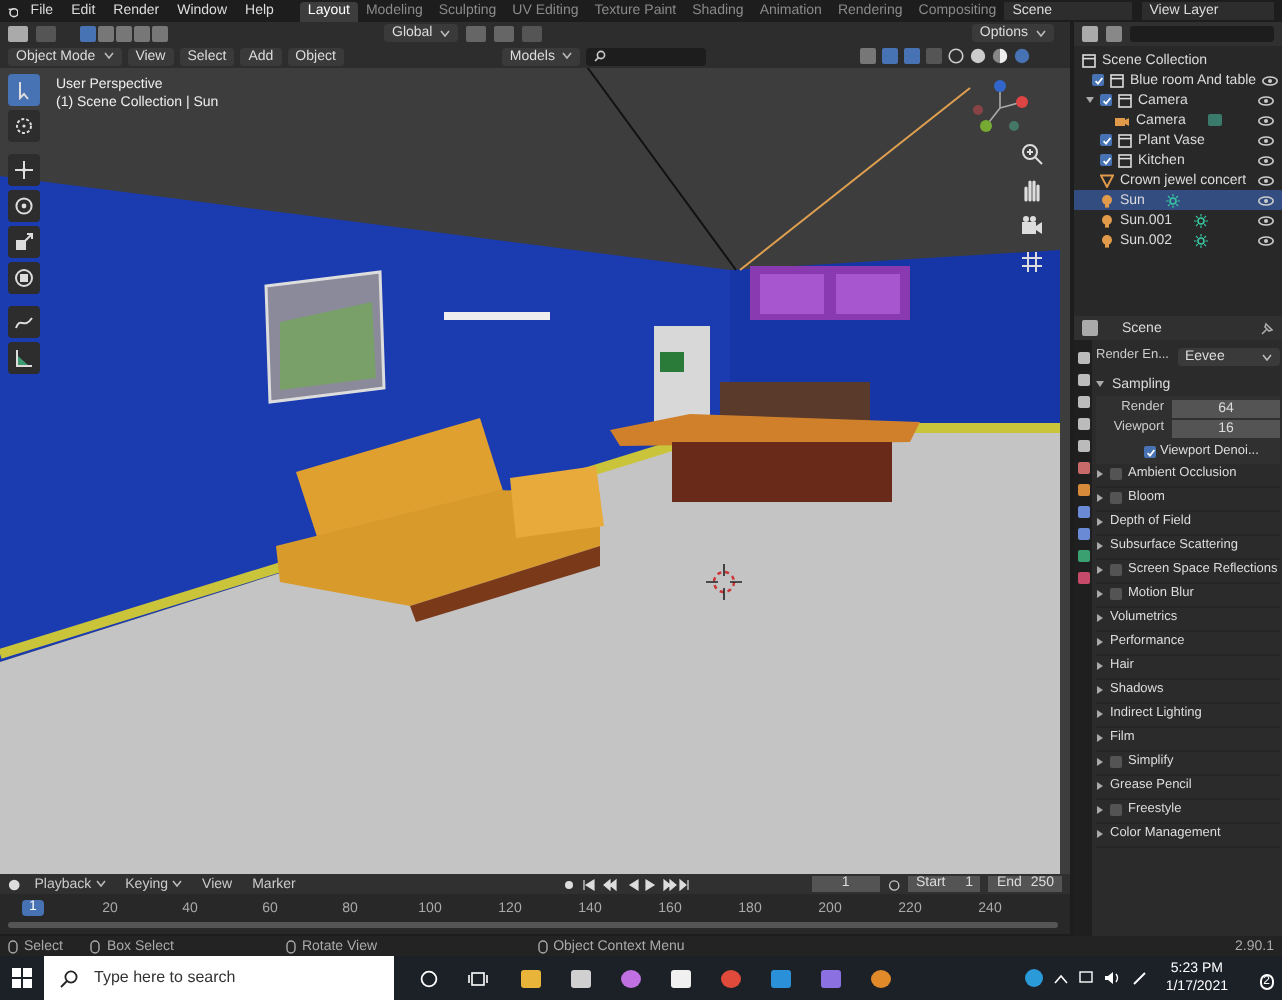 The height and width of the screenshot is (1000, 1282). I want to click on blender-logo-icon, so click(13, 11).